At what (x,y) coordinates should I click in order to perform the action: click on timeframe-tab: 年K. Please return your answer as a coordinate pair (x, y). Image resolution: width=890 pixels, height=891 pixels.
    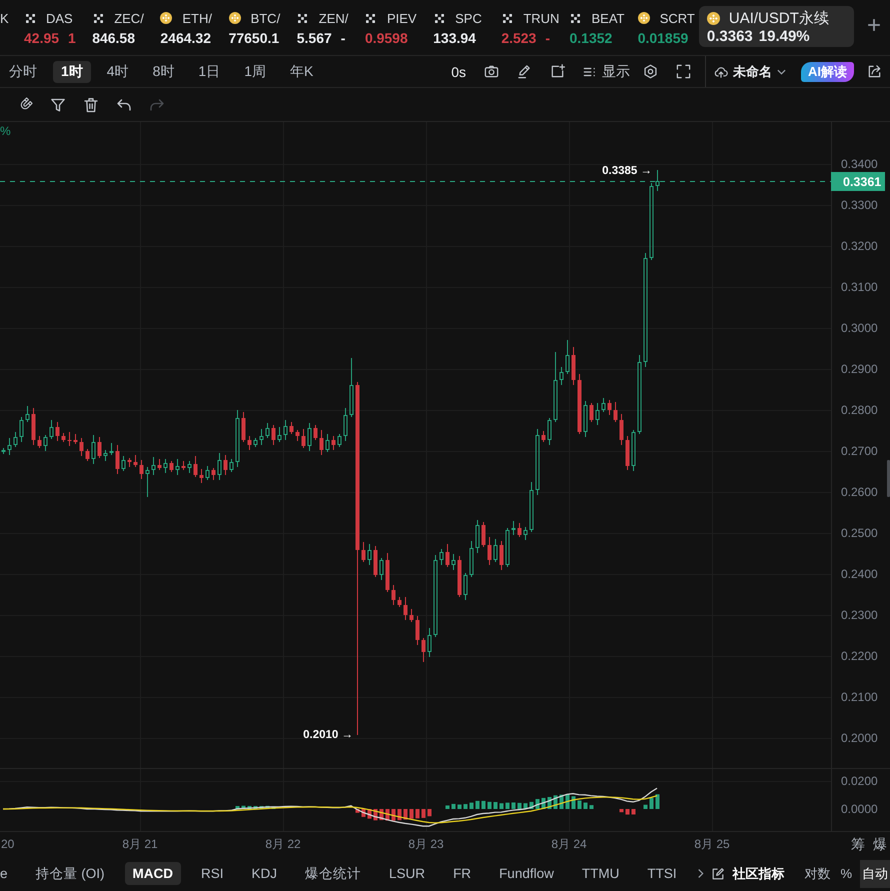
    Looking at the image, I should click on (302, 71).